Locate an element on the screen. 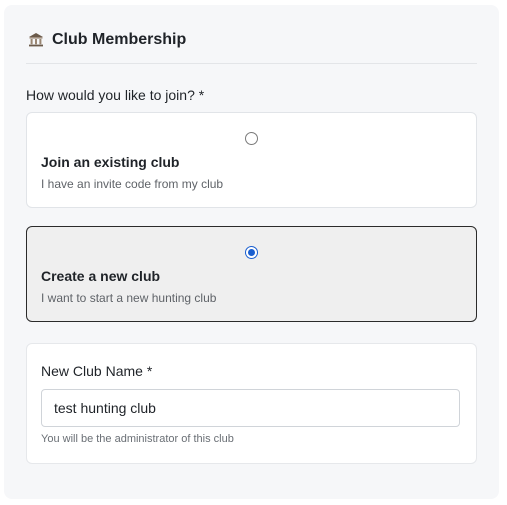 This screenshot has width=507, height=505. club-name-input is located at coordinates (250, 408).